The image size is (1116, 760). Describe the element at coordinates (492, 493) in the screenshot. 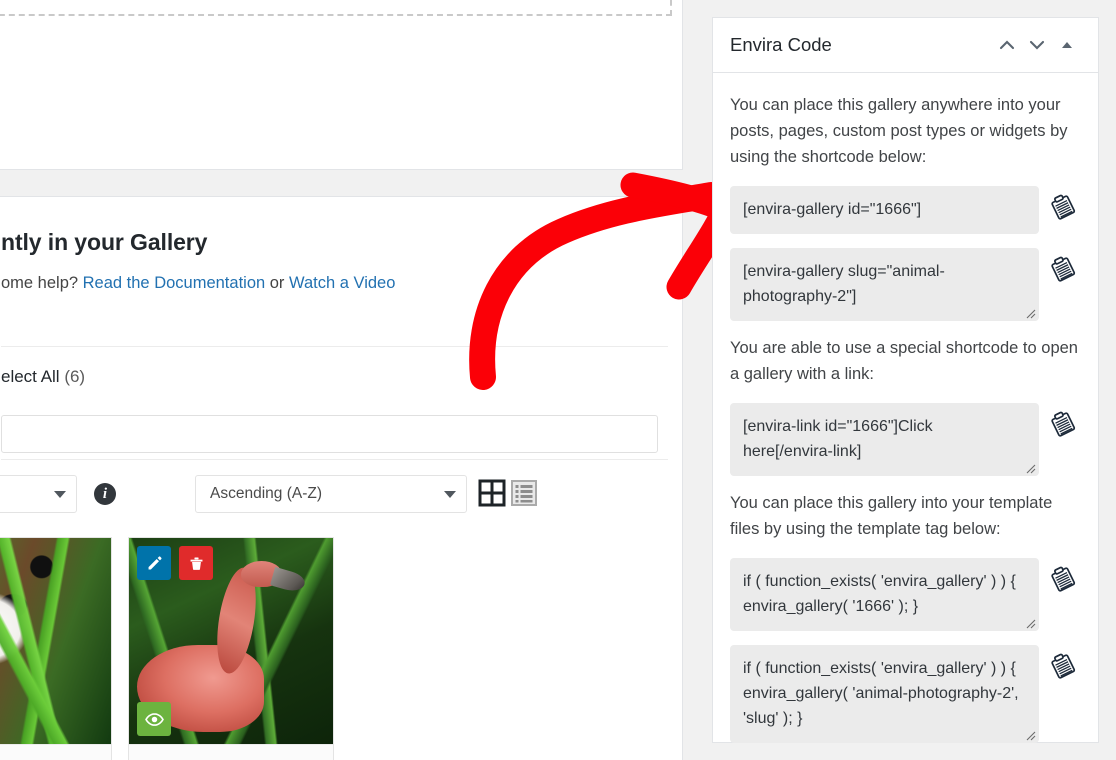

I see `grid-view-icon` at that location.